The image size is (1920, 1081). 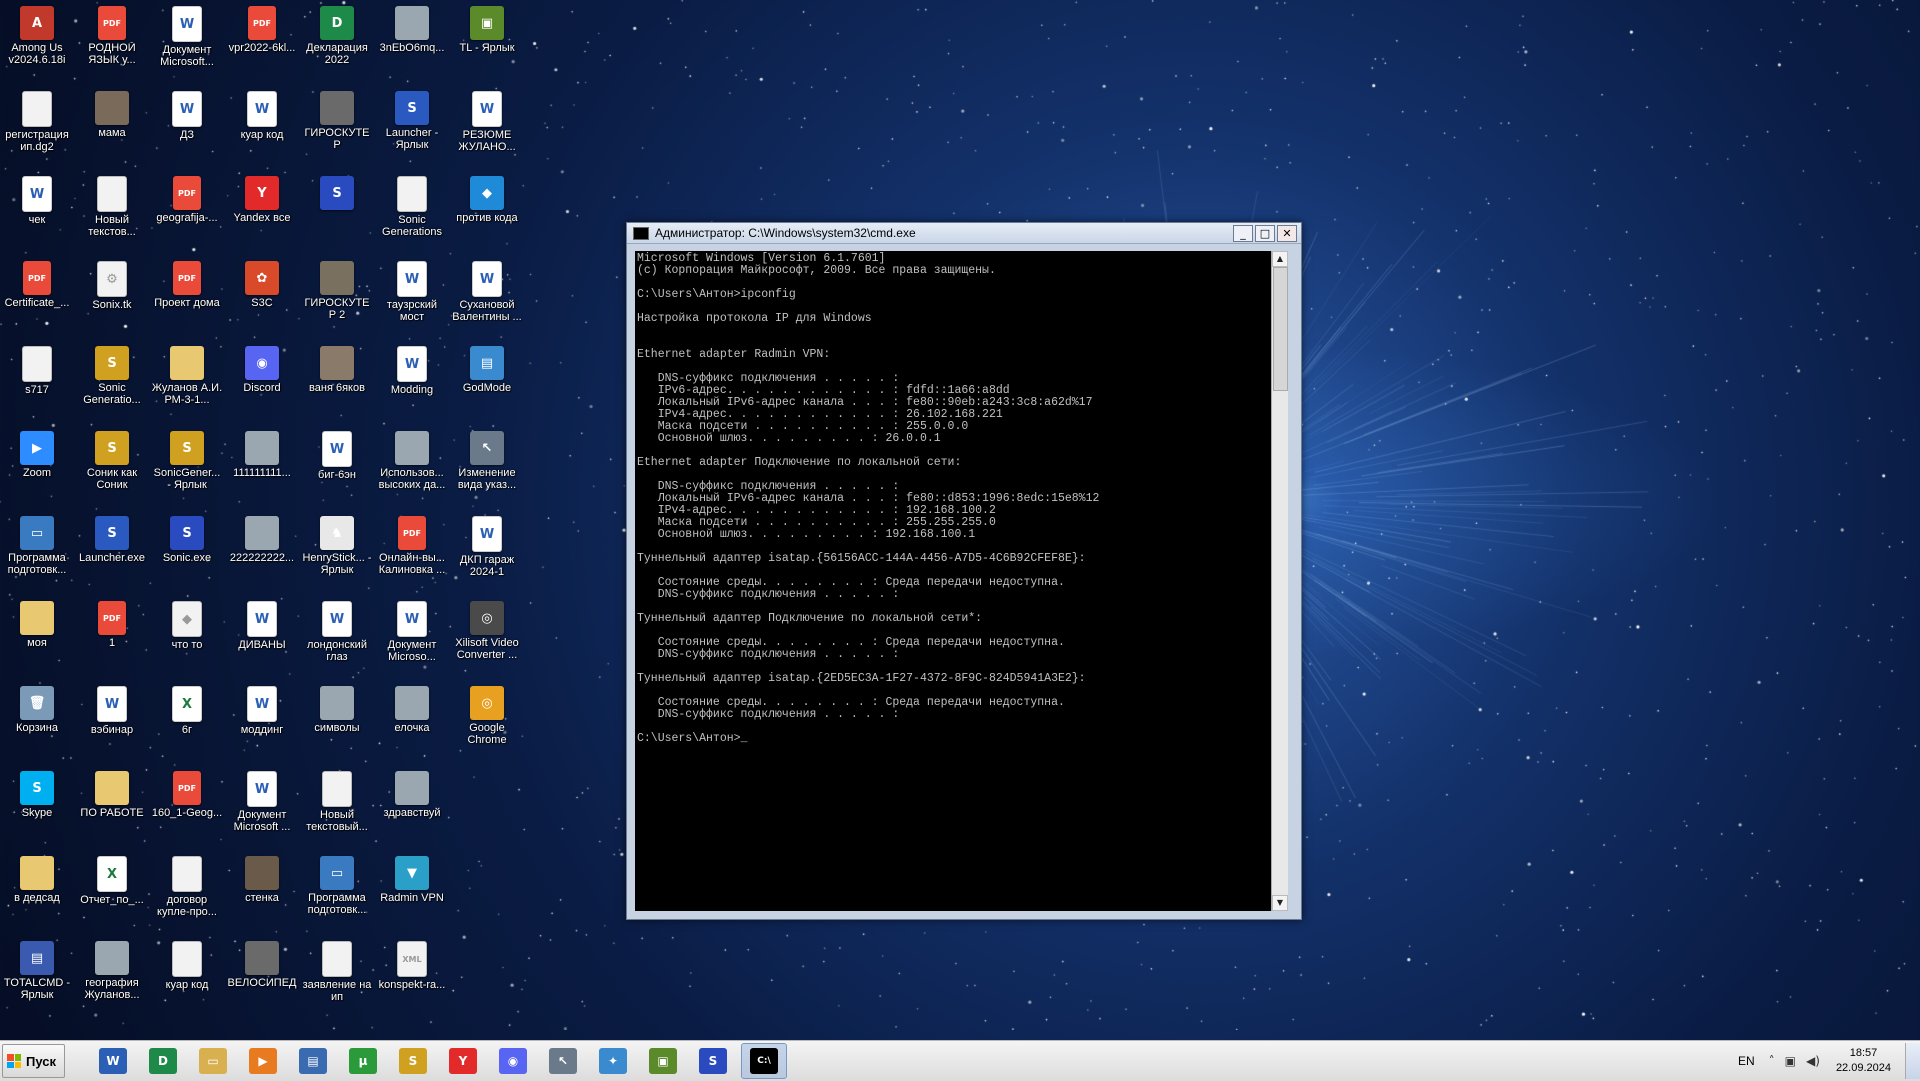 What do you see at coordinates (1280, 329) in the screenshot?
I see `scroll-thumb` at bounding box center [1280, 329].